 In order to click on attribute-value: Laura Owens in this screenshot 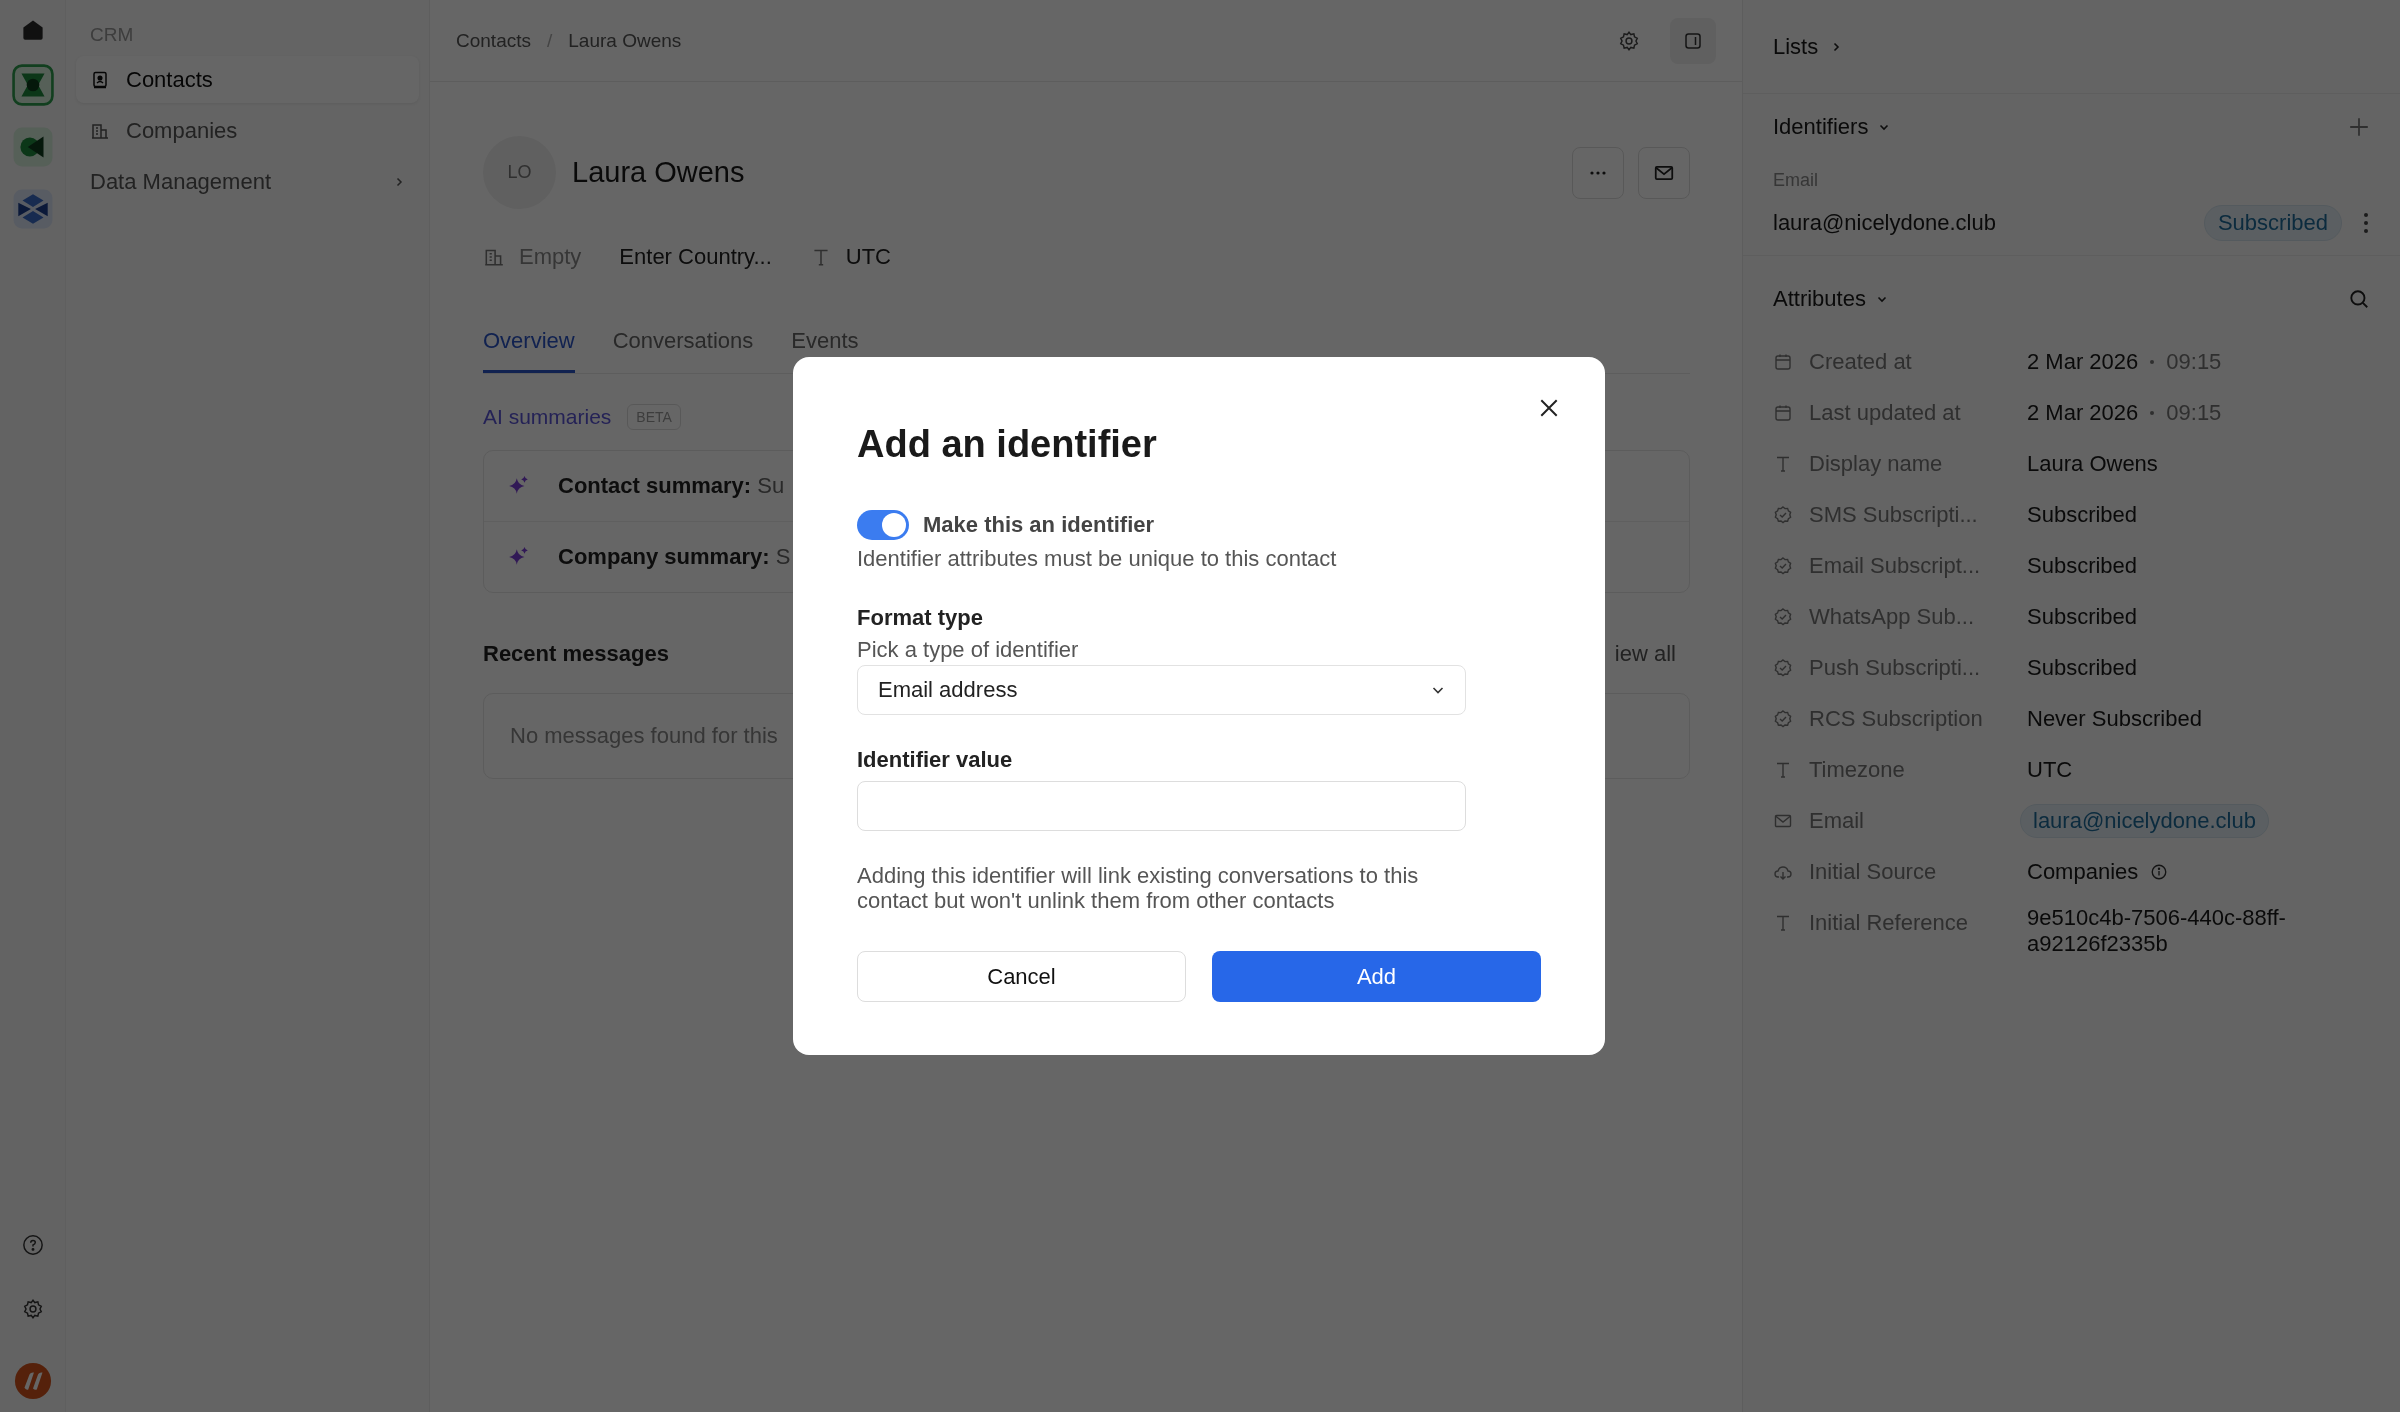, I will do `click(2093, 464)`.